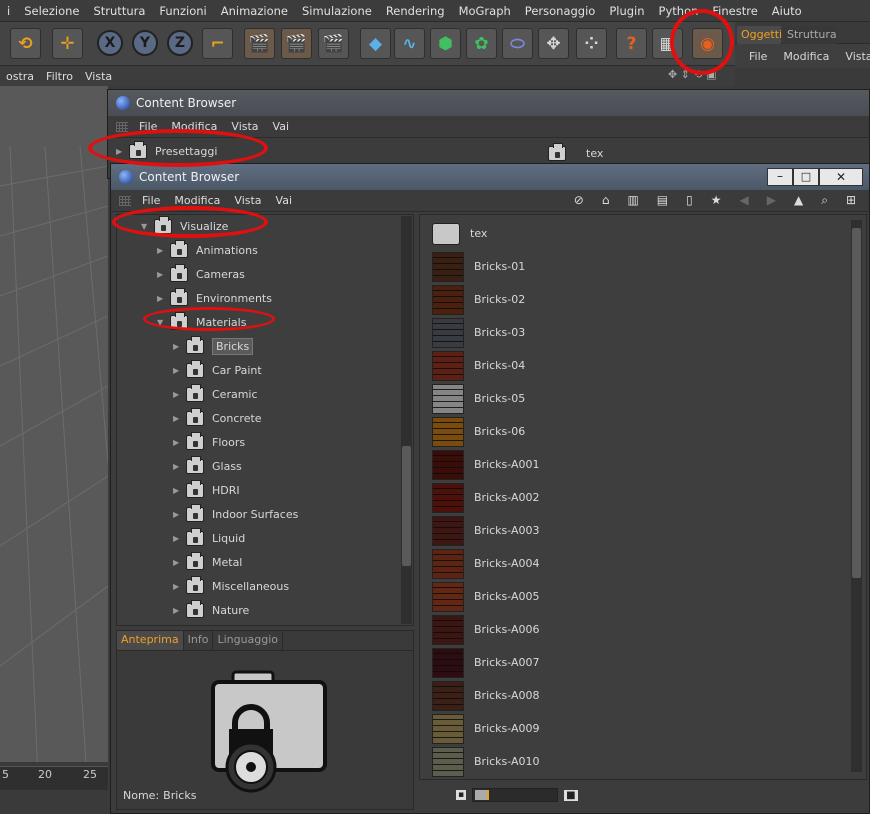 This screenshot has height=814, width=870. I want to click on tree-item: ▶ Glass, so click(207, 466).